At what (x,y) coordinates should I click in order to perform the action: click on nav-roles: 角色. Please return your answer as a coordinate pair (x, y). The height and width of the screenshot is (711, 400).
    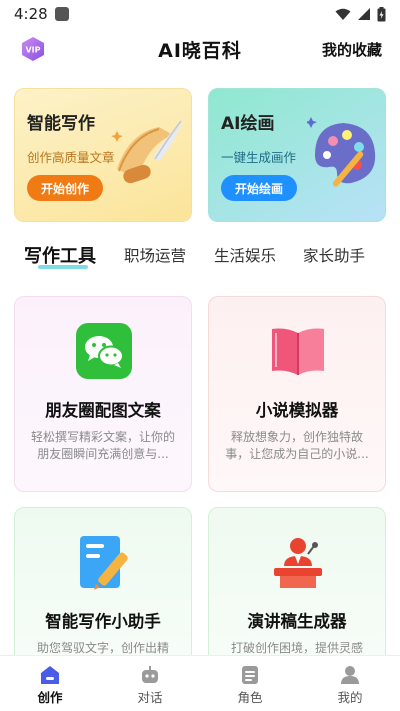
    Looking at the image, I should click on (250, 683).